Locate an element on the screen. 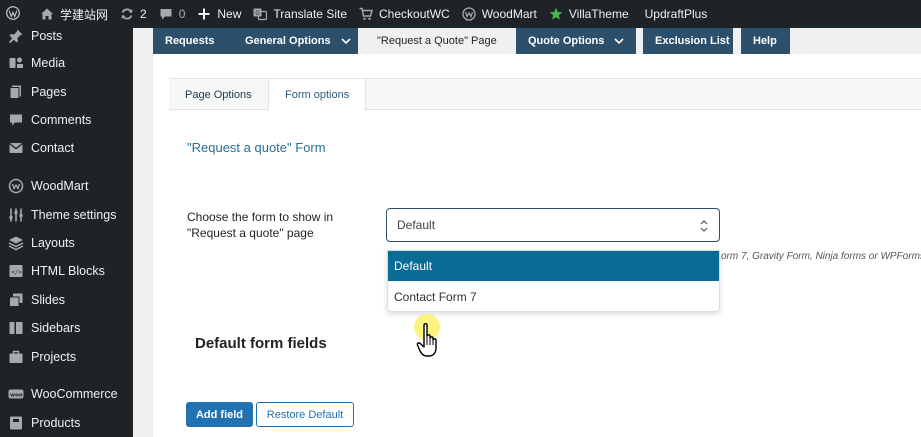  form-select-value: Default is located at coordinates (416, 225).